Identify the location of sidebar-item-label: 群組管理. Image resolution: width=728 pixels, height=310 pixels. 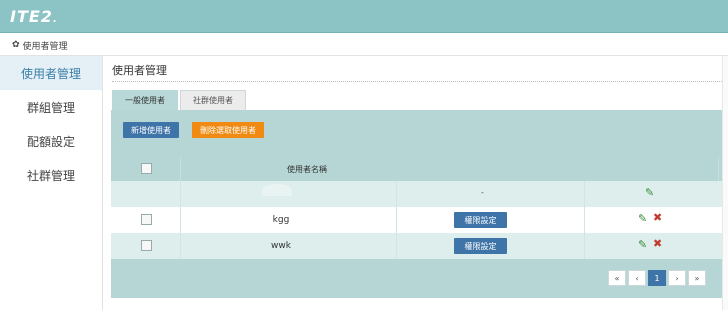
(50, 107).